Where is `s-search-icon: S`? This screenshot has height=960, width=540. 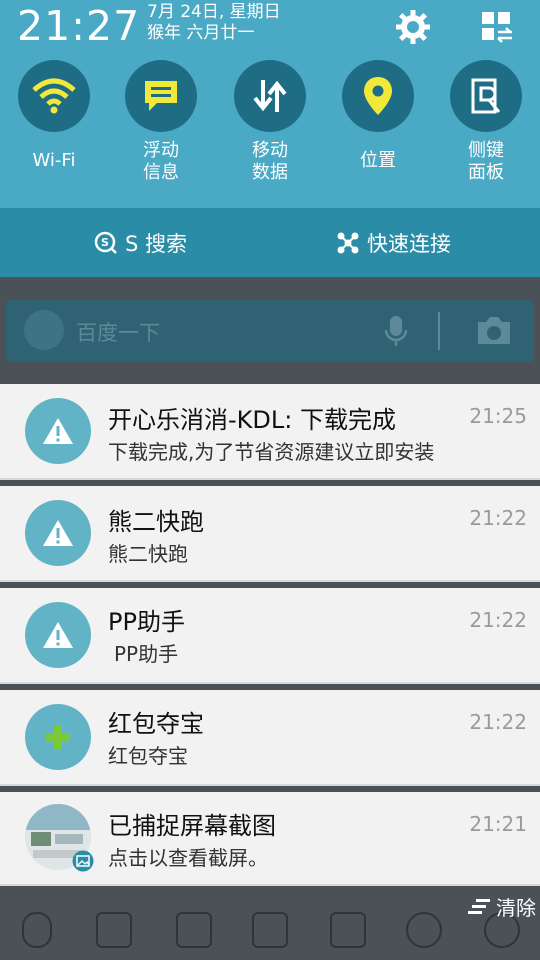 s-search-icon: S is located at coordinates (105, 242).